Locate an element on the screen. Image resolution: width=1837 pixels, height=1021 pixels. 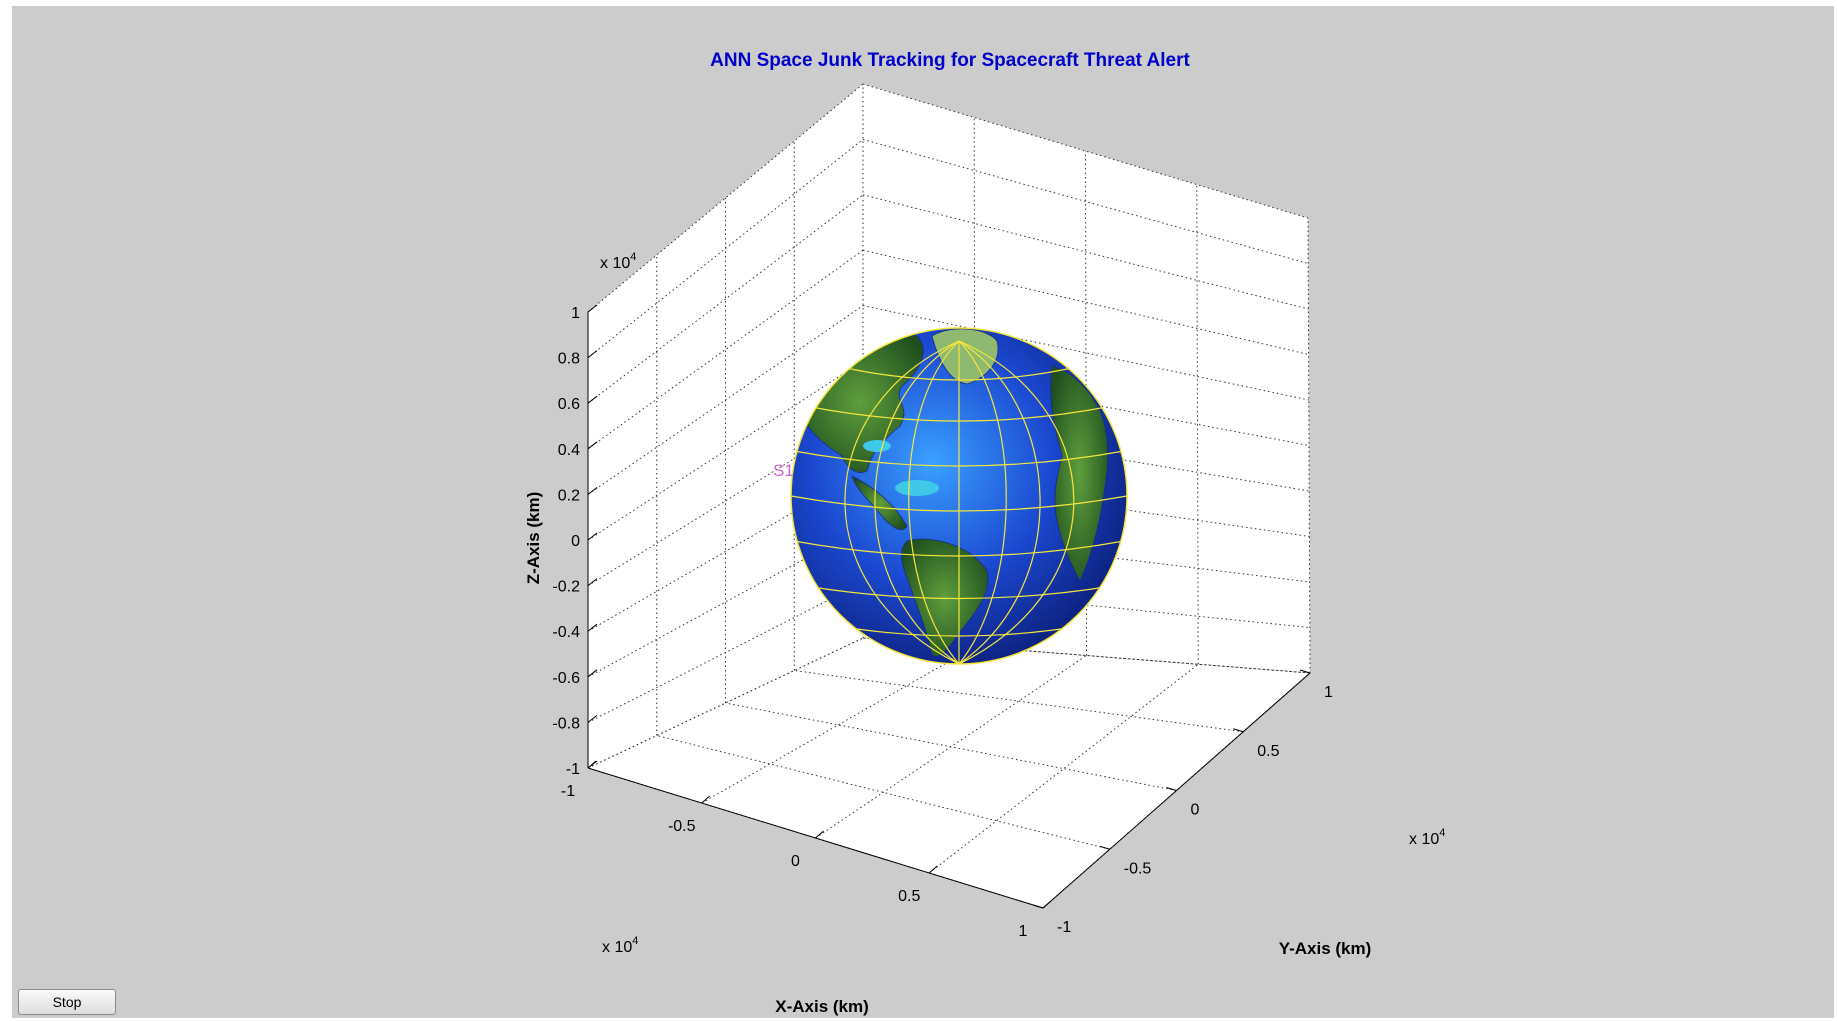
x-axis-label: X-Axis (km) is located at coordinates (822, 1006).